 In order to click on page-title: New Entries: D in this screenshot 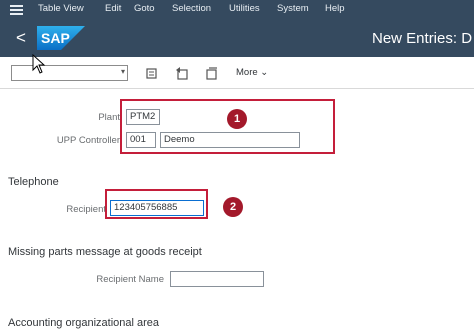, I will do `click(422, 38)`.